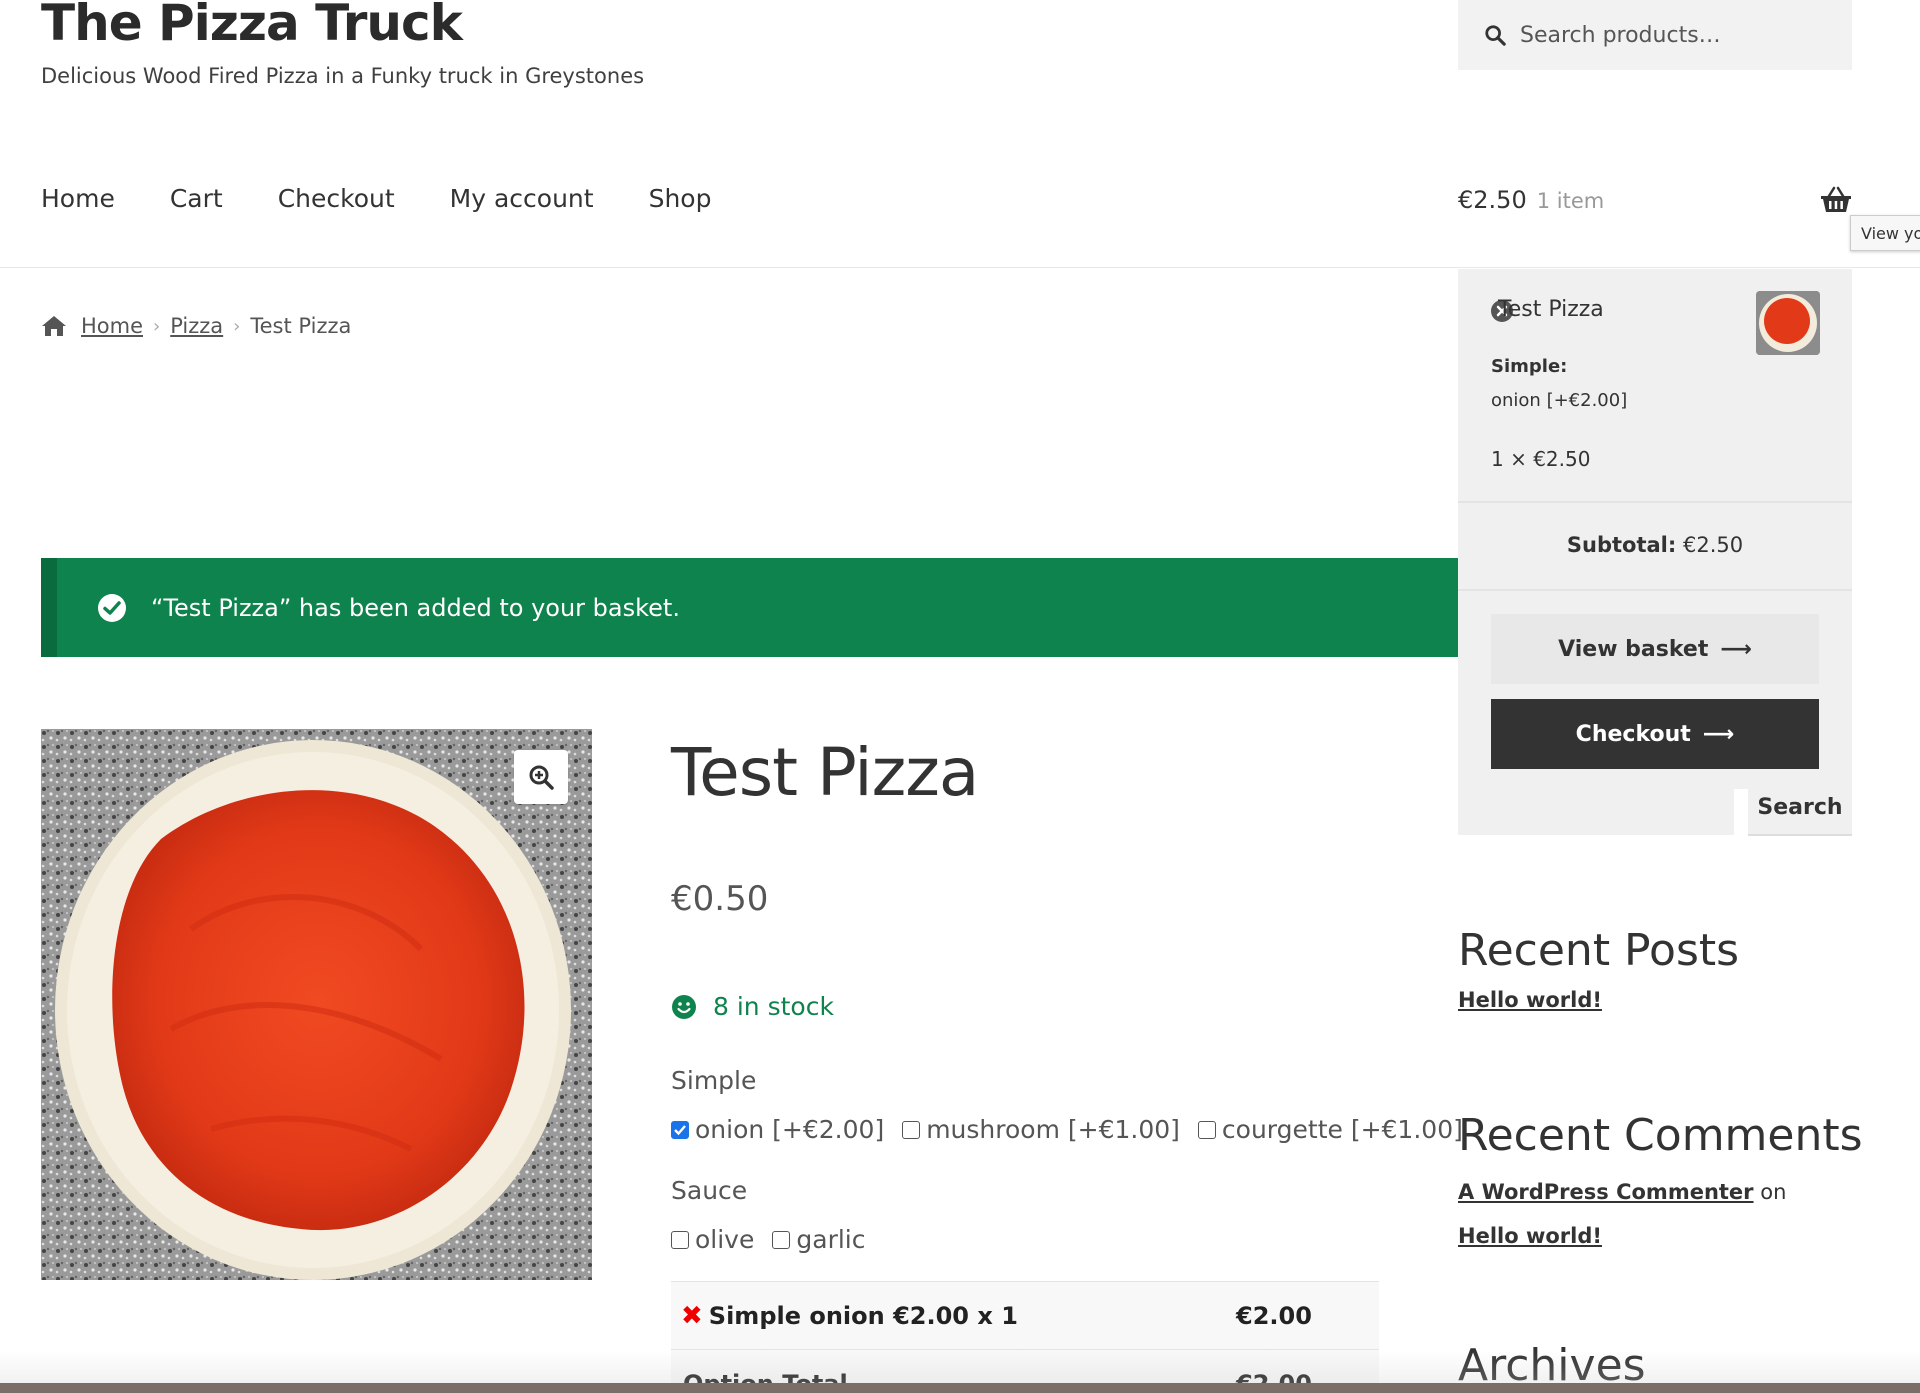 The height and width of the screenshot is (1393, 1920). What do you see at coordinates (1655, 1214) in the screenshot?
I see `recent-comment: A WordPress Commenter on Hello world!` at bounding box center [1655, 1214].